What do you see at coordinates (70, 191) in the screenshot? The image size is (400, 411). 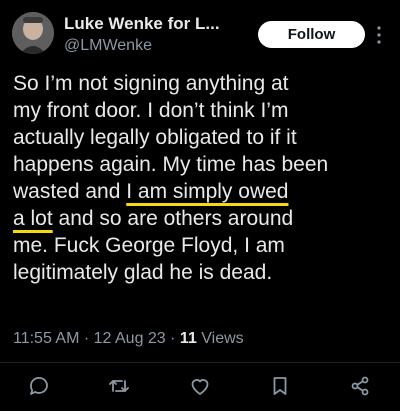 I see `tweet-text-plain: wasted and` at bounding box center [70, 191].